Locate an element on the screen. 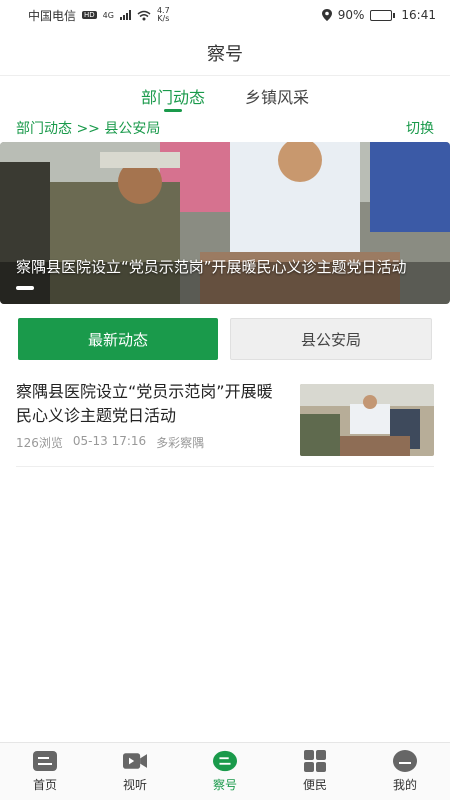 The image size is (450, 800). signal-icon is located at coordinates (125, 15).